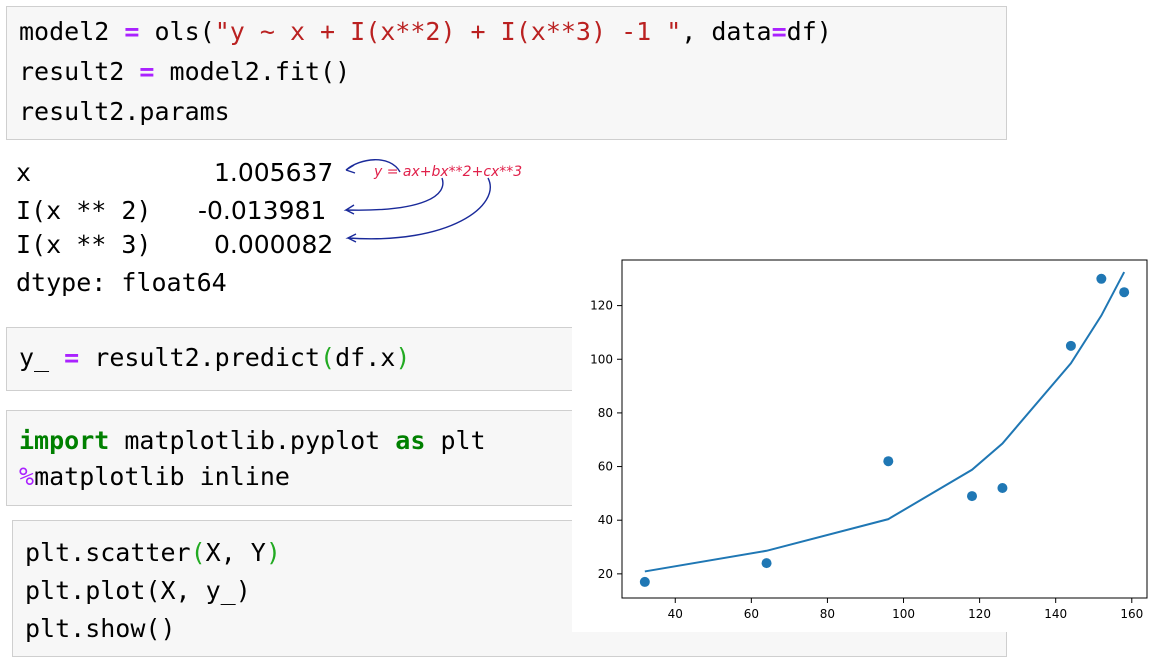 The width and height of the screenshot is (1151, 660). What do you see at coordinates (42, 357) in the screenshot?
I see `code-token: y_` at bounding box center [42, 357].